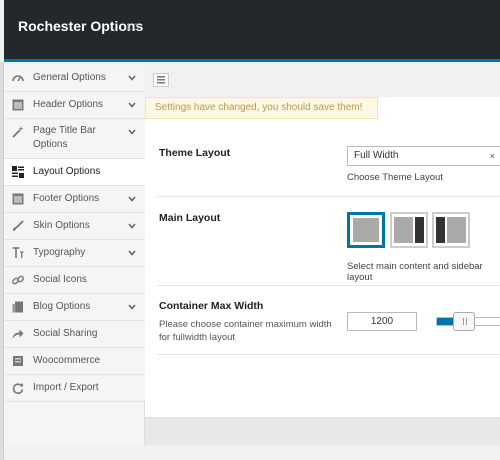 This screenshot has height=460, width=500. I want to click on sidebar-item-label: Woocommerce, so click(67, 360).